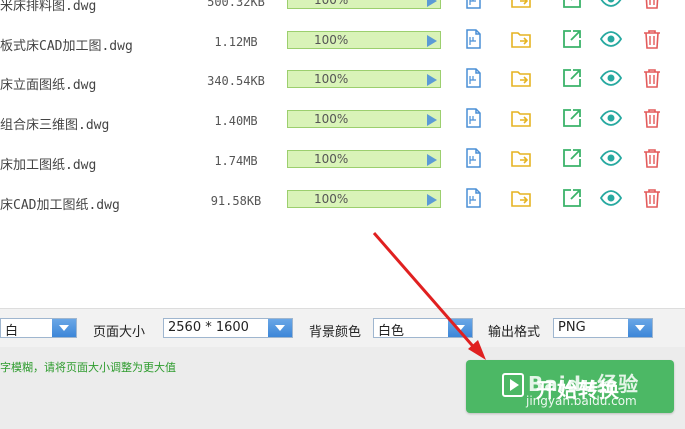 This screenshot has width=685, height=429. I want to click on file-row: 床CAD加工图纸.dwg 91.58KB 100%, so click(342, 204).